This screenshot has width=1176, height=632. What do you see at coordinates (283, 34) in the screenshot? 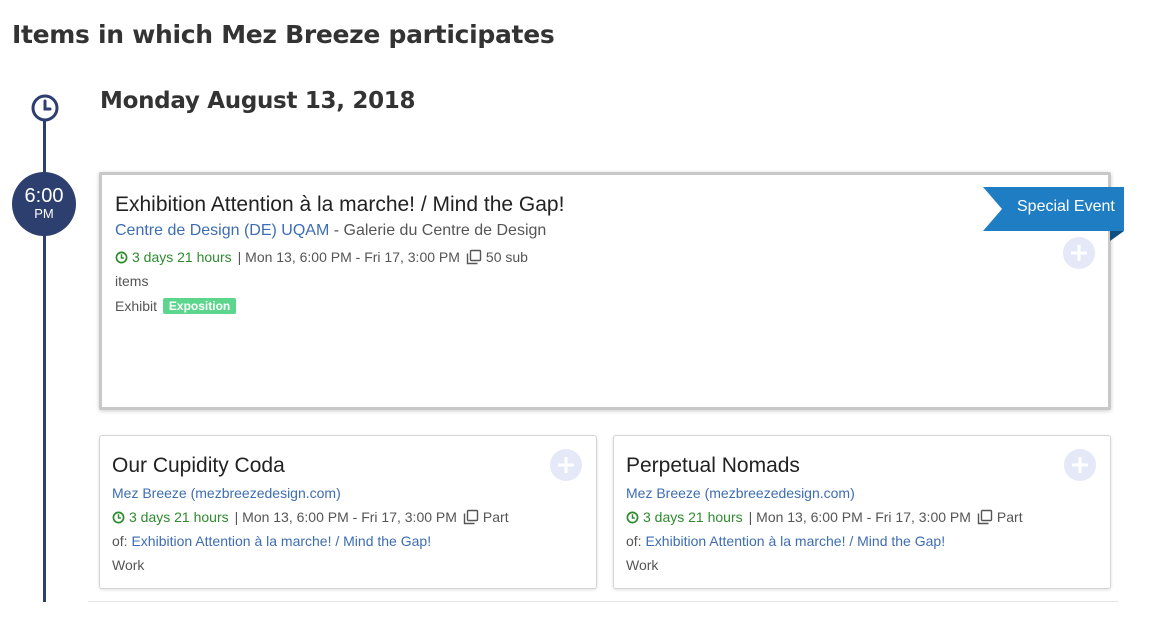
I see `page-heading: Items in which Mez Breeze participates` at bounding box center [283, 34].